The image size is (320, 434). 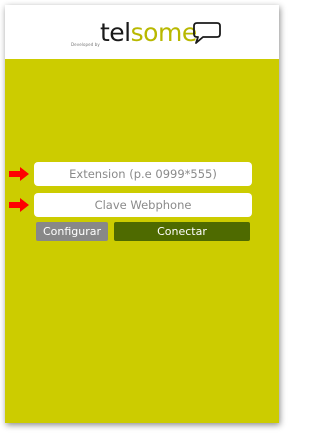 What do you see at coordinates (85, 44) in the screenshot?
I see `developed-by-label: Developed by` at bounding box center [85, 44].